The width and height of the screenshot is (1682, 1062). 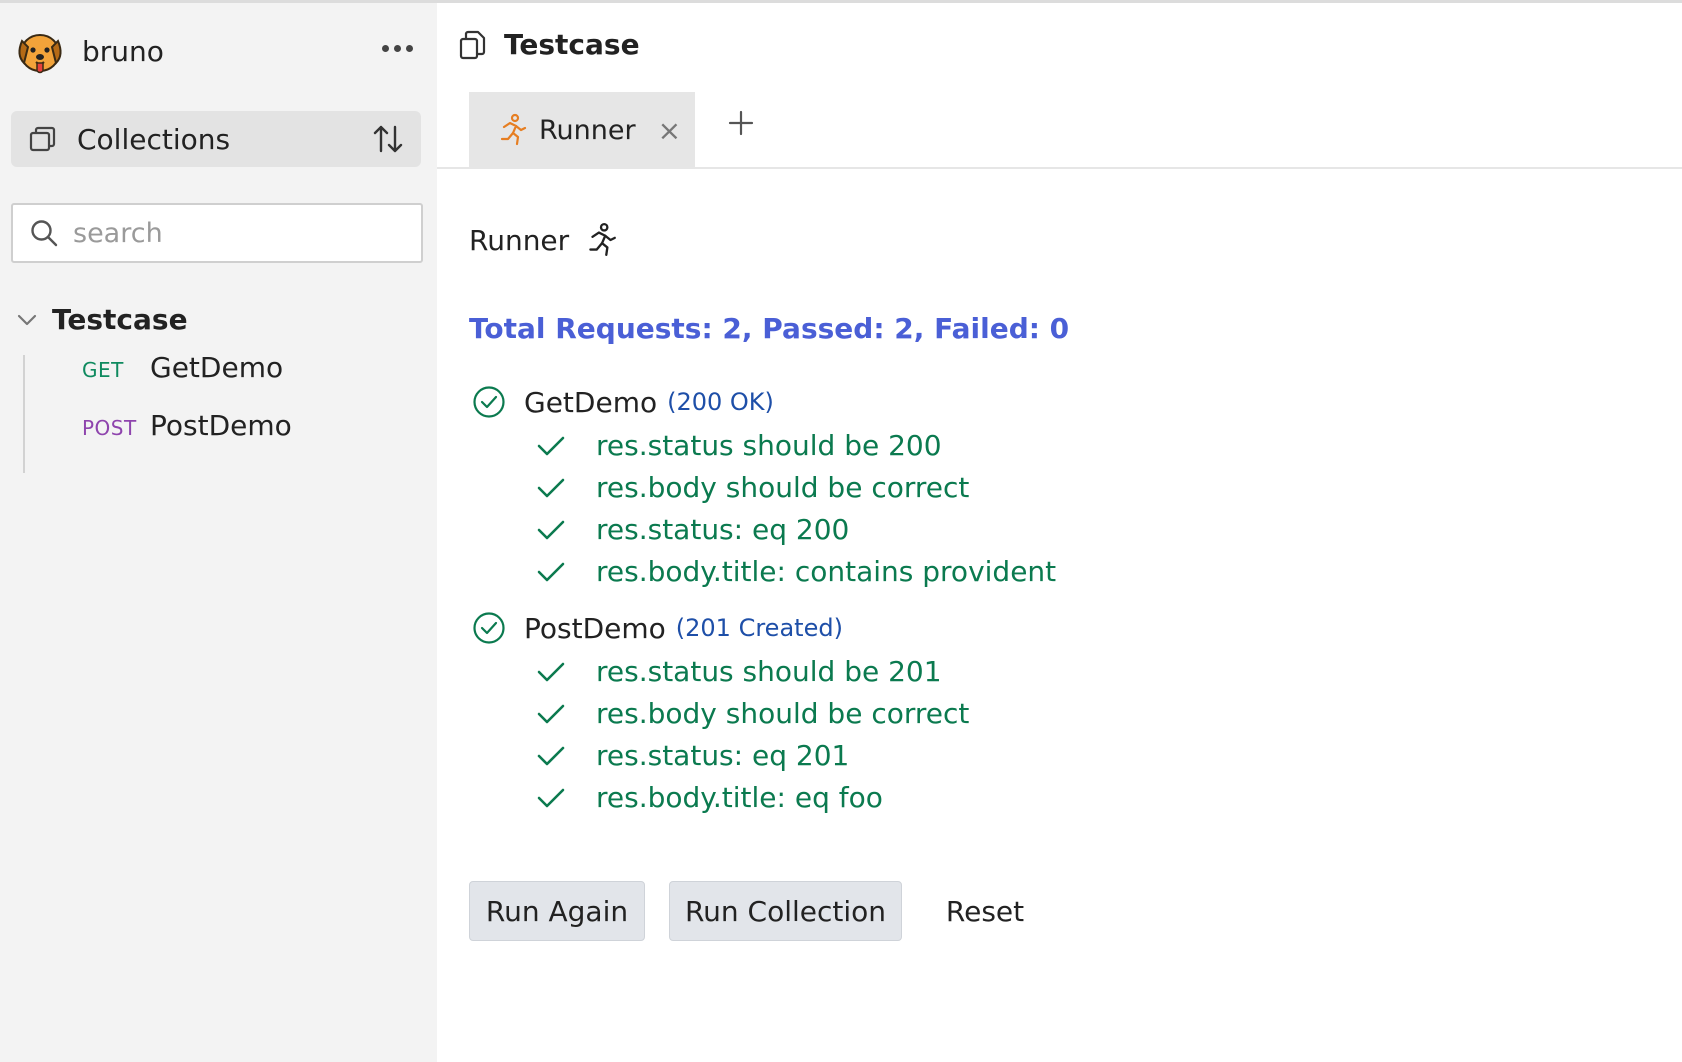 What do you see at coordinates (587, 130) in the screenshot?
I see `tab-label: Runner` at bounding box center [587, 130].